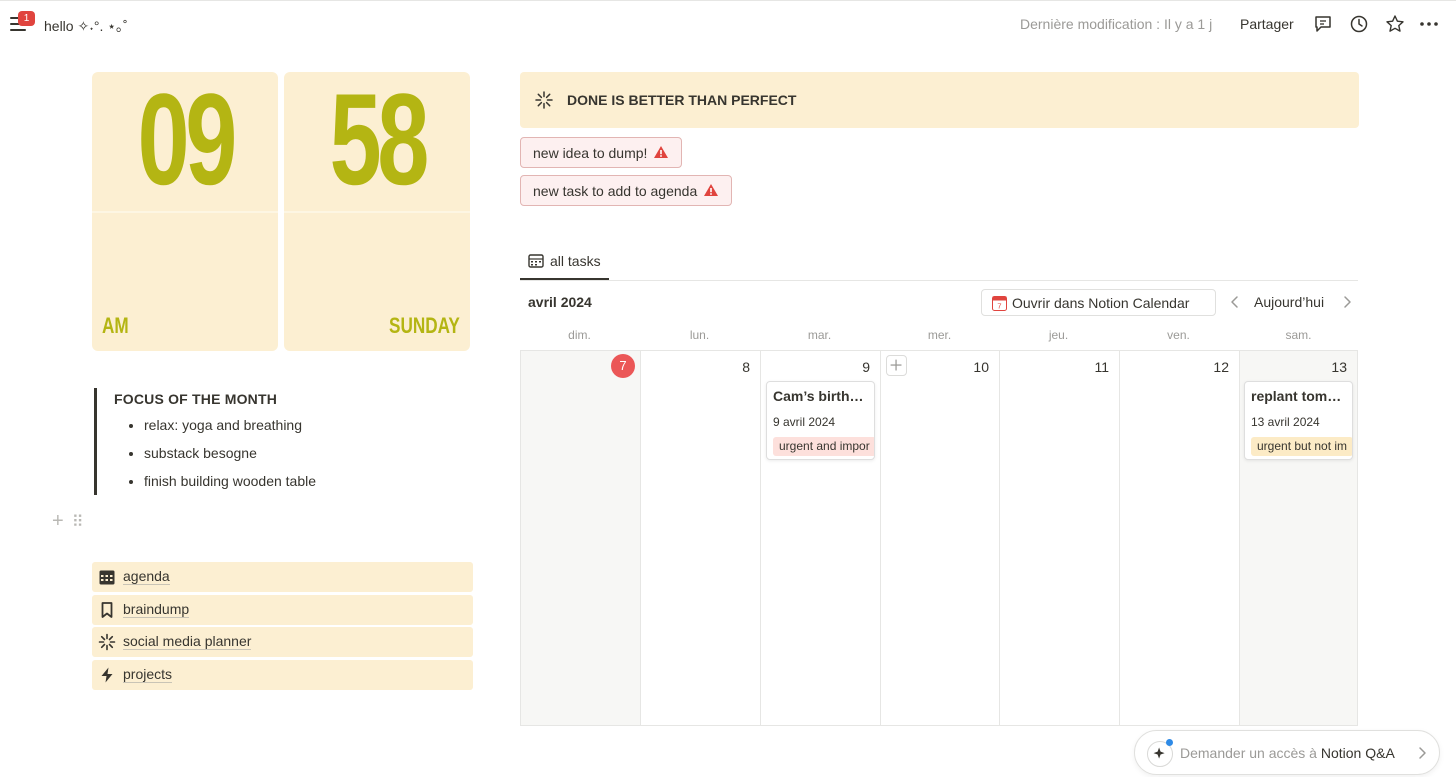 This screenshot has width=1456, height=777. I want to click on clock-hours: 09, so click(187, 142).